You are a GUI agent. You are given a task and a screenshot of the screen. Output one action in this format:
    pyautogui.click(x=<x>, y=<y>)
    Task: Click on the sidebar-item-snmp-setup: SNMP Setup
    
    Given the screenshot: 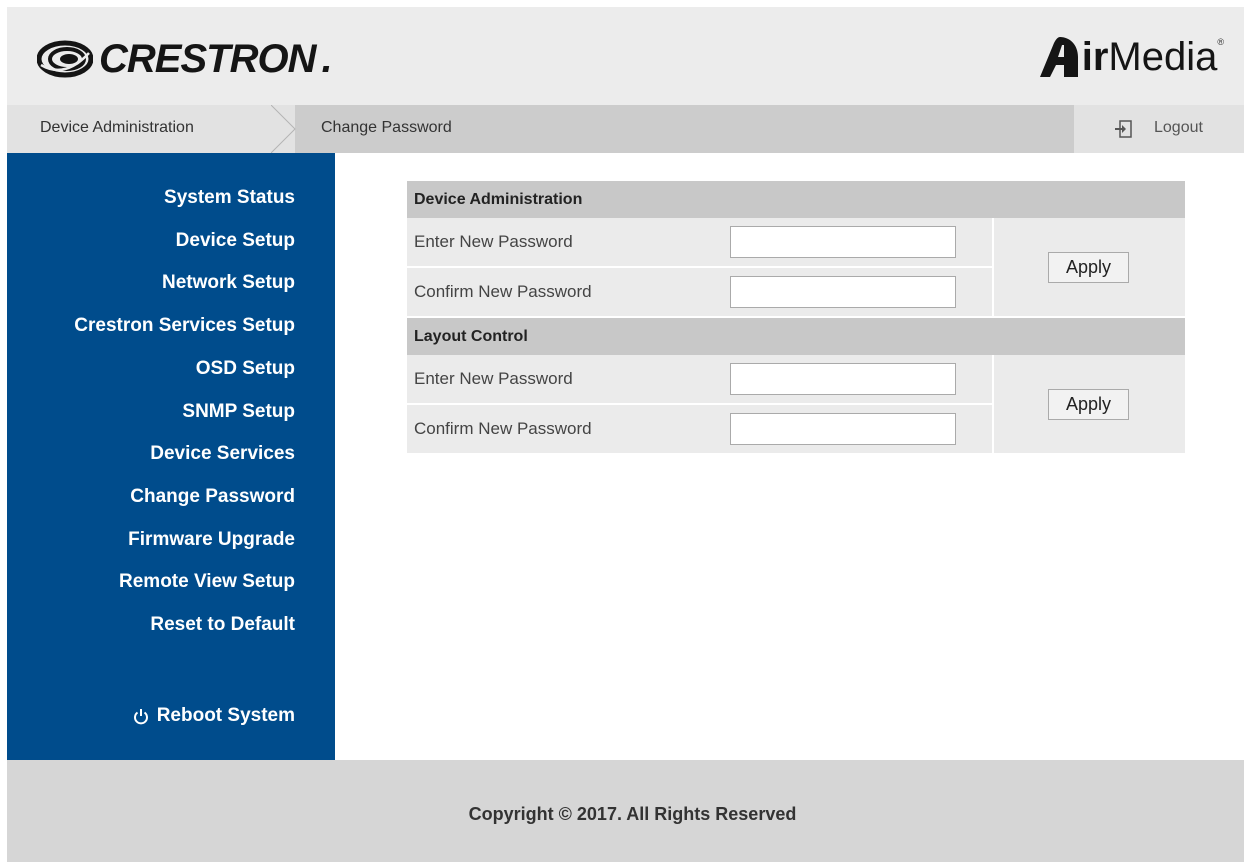 What is the action you would take?
    pyautogui.click(x=238, y=412)
    